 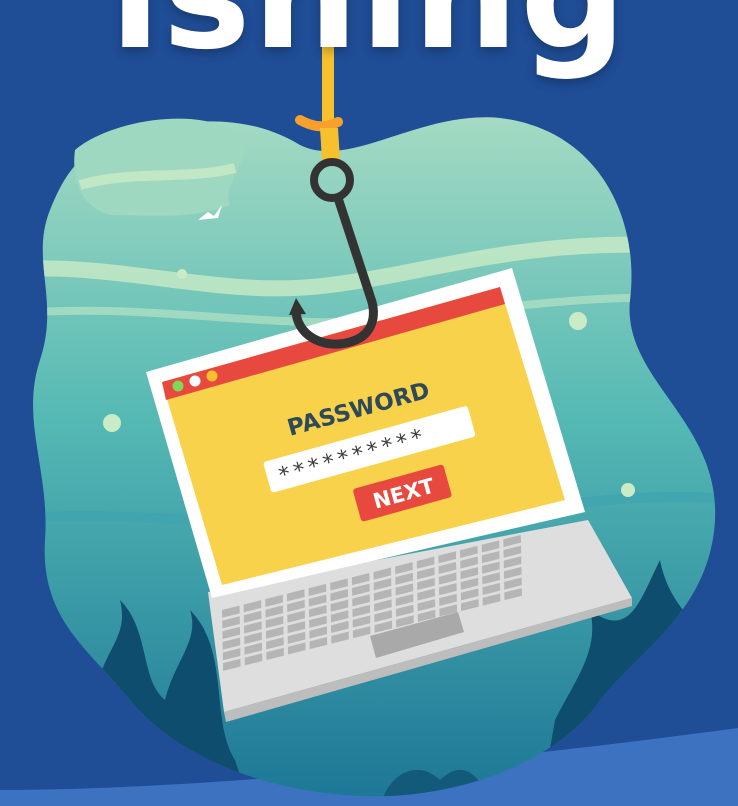 I want to click on headline-text: ishing, so click(x=369, y=35).